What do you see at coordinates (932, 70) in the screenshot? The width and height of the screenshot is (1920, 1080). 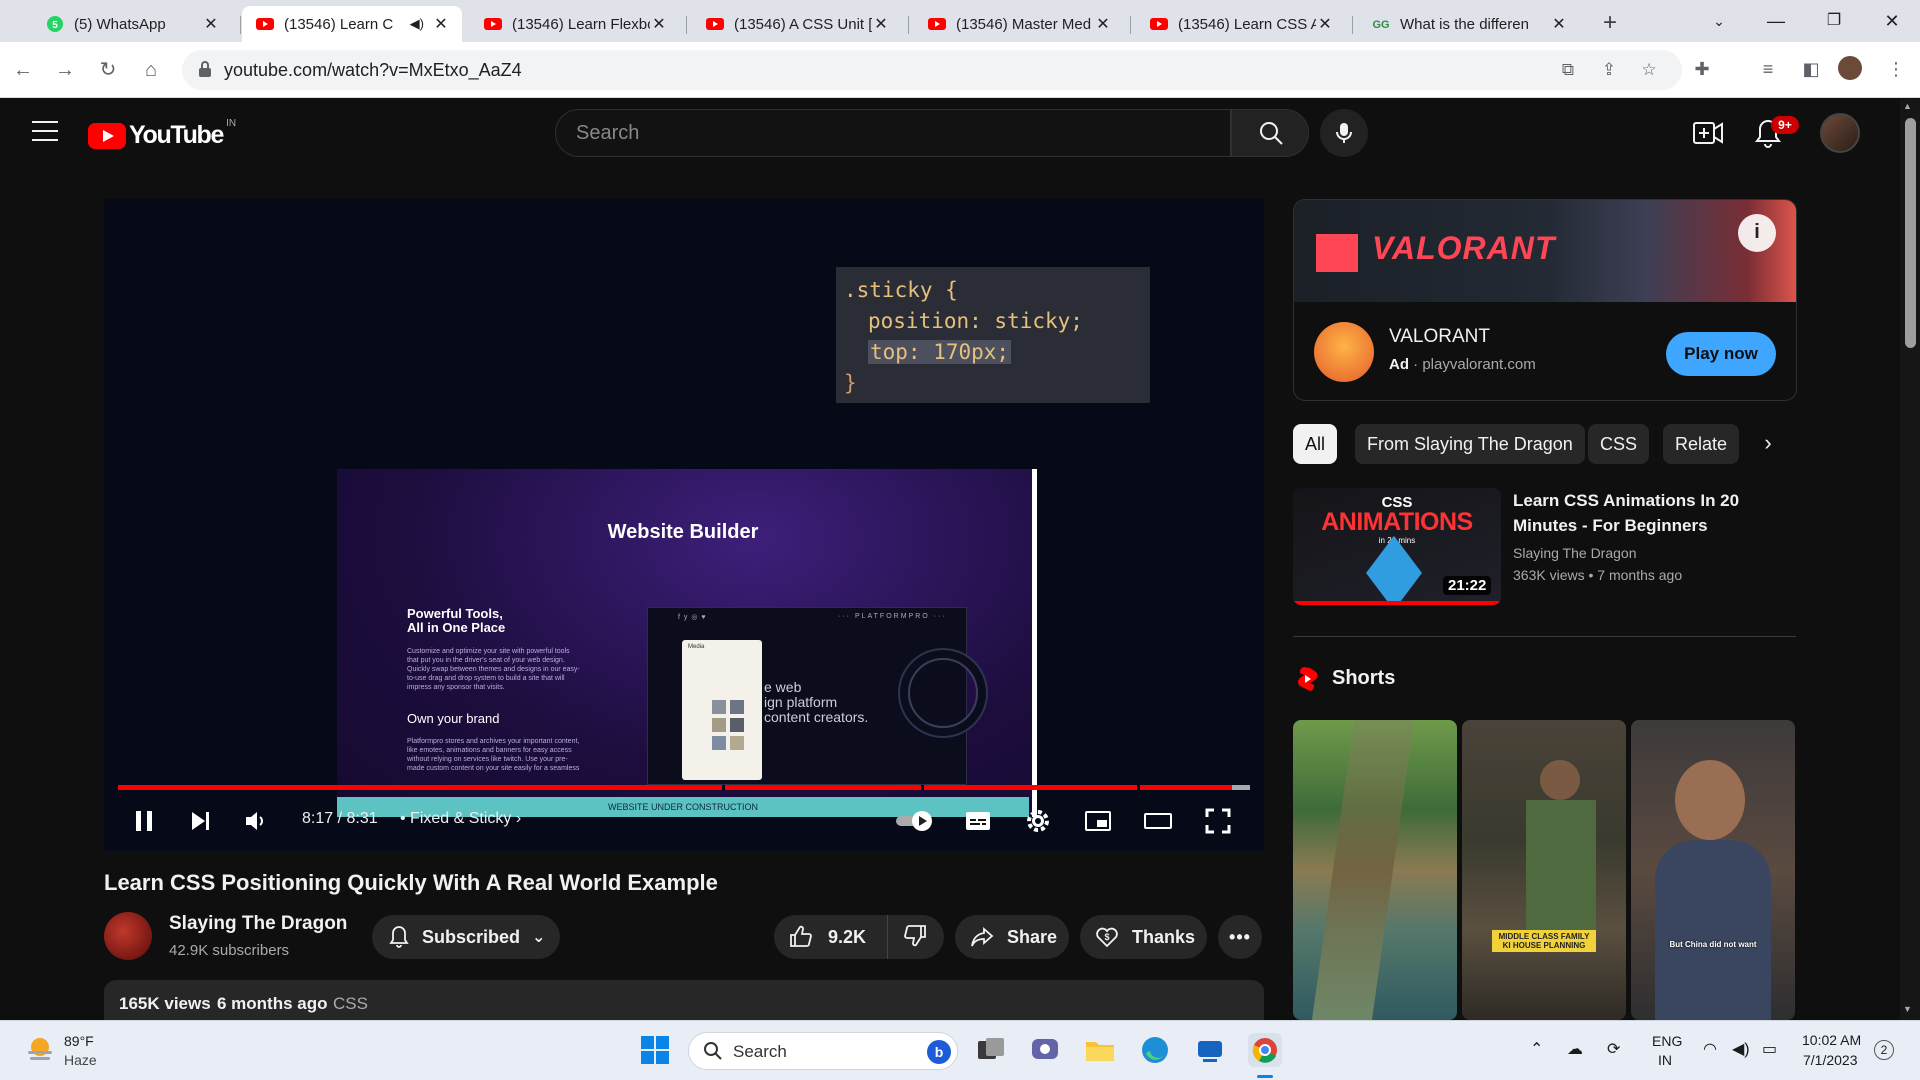 I see `address-bar: youtube.com/watch?v=MxEtxo_AaZ4 ⧉ ⇪ ☆` at bounding box center [932, 70].